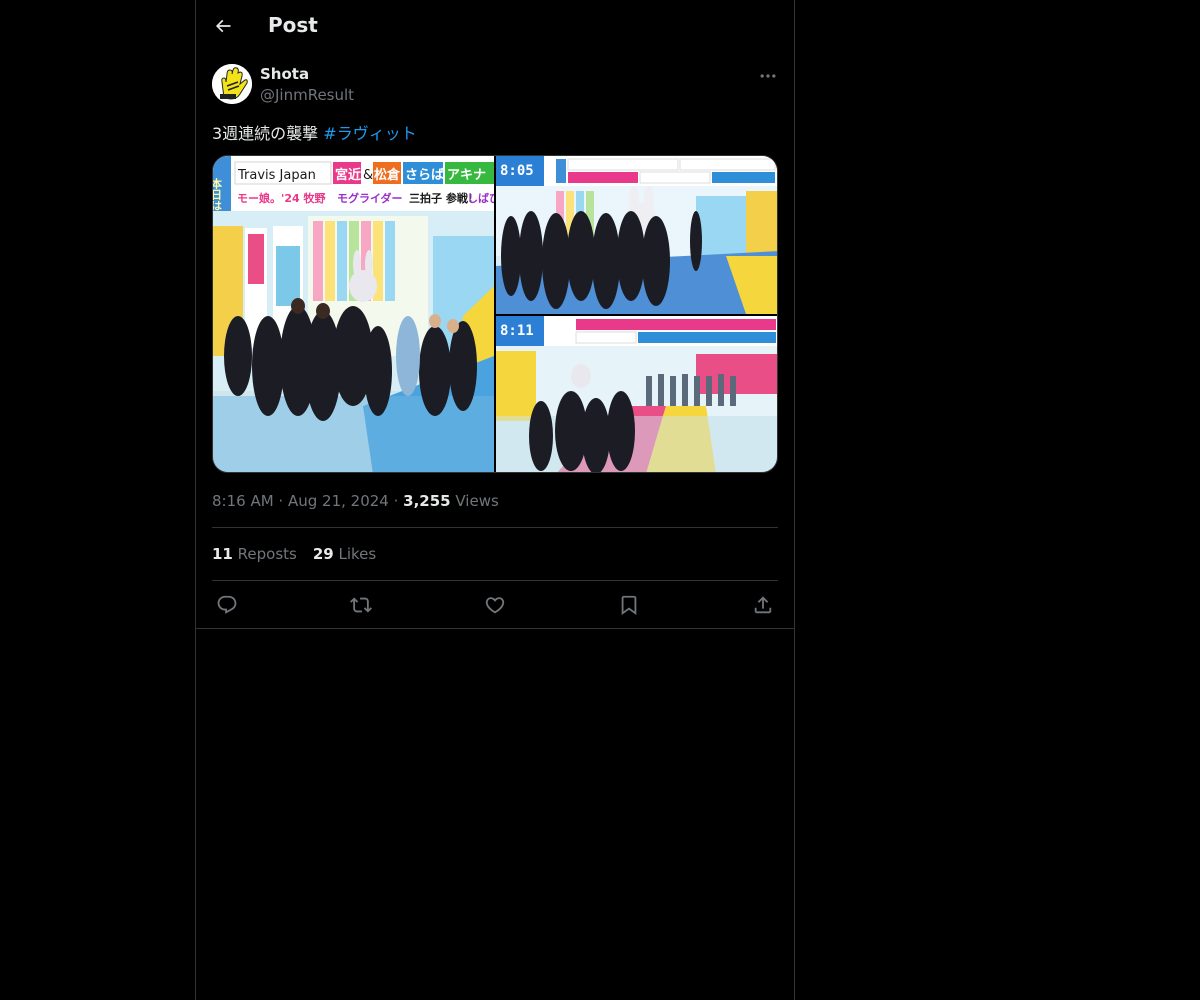  Describe the element at coordinates (293, 25) in the screenshot. I see `page-title: Post` at that location.